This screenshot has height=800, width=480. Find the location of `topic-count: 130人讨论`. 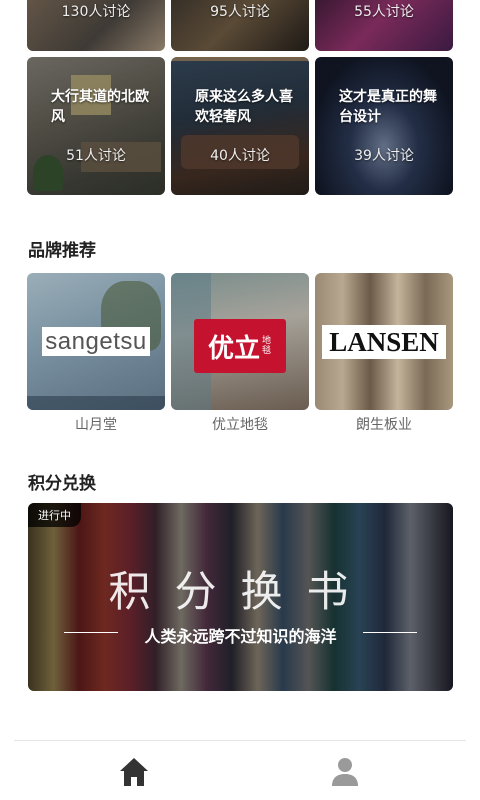

topic-count: 130人讨论 is located at coordinates (96, 12).